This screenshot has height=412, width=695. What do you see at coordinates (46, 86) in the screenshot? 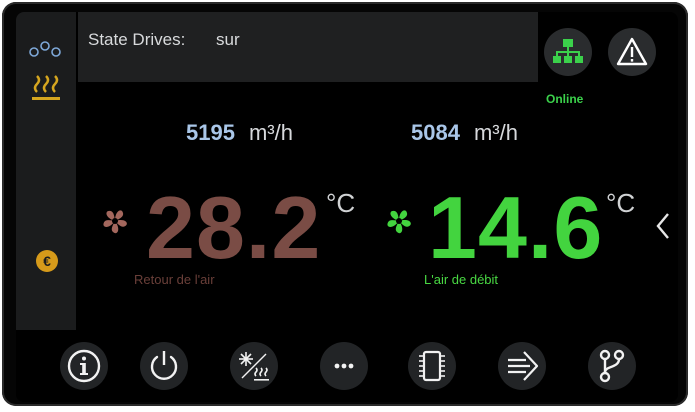
I see `heating-icon` at bounding box center [46, 86].